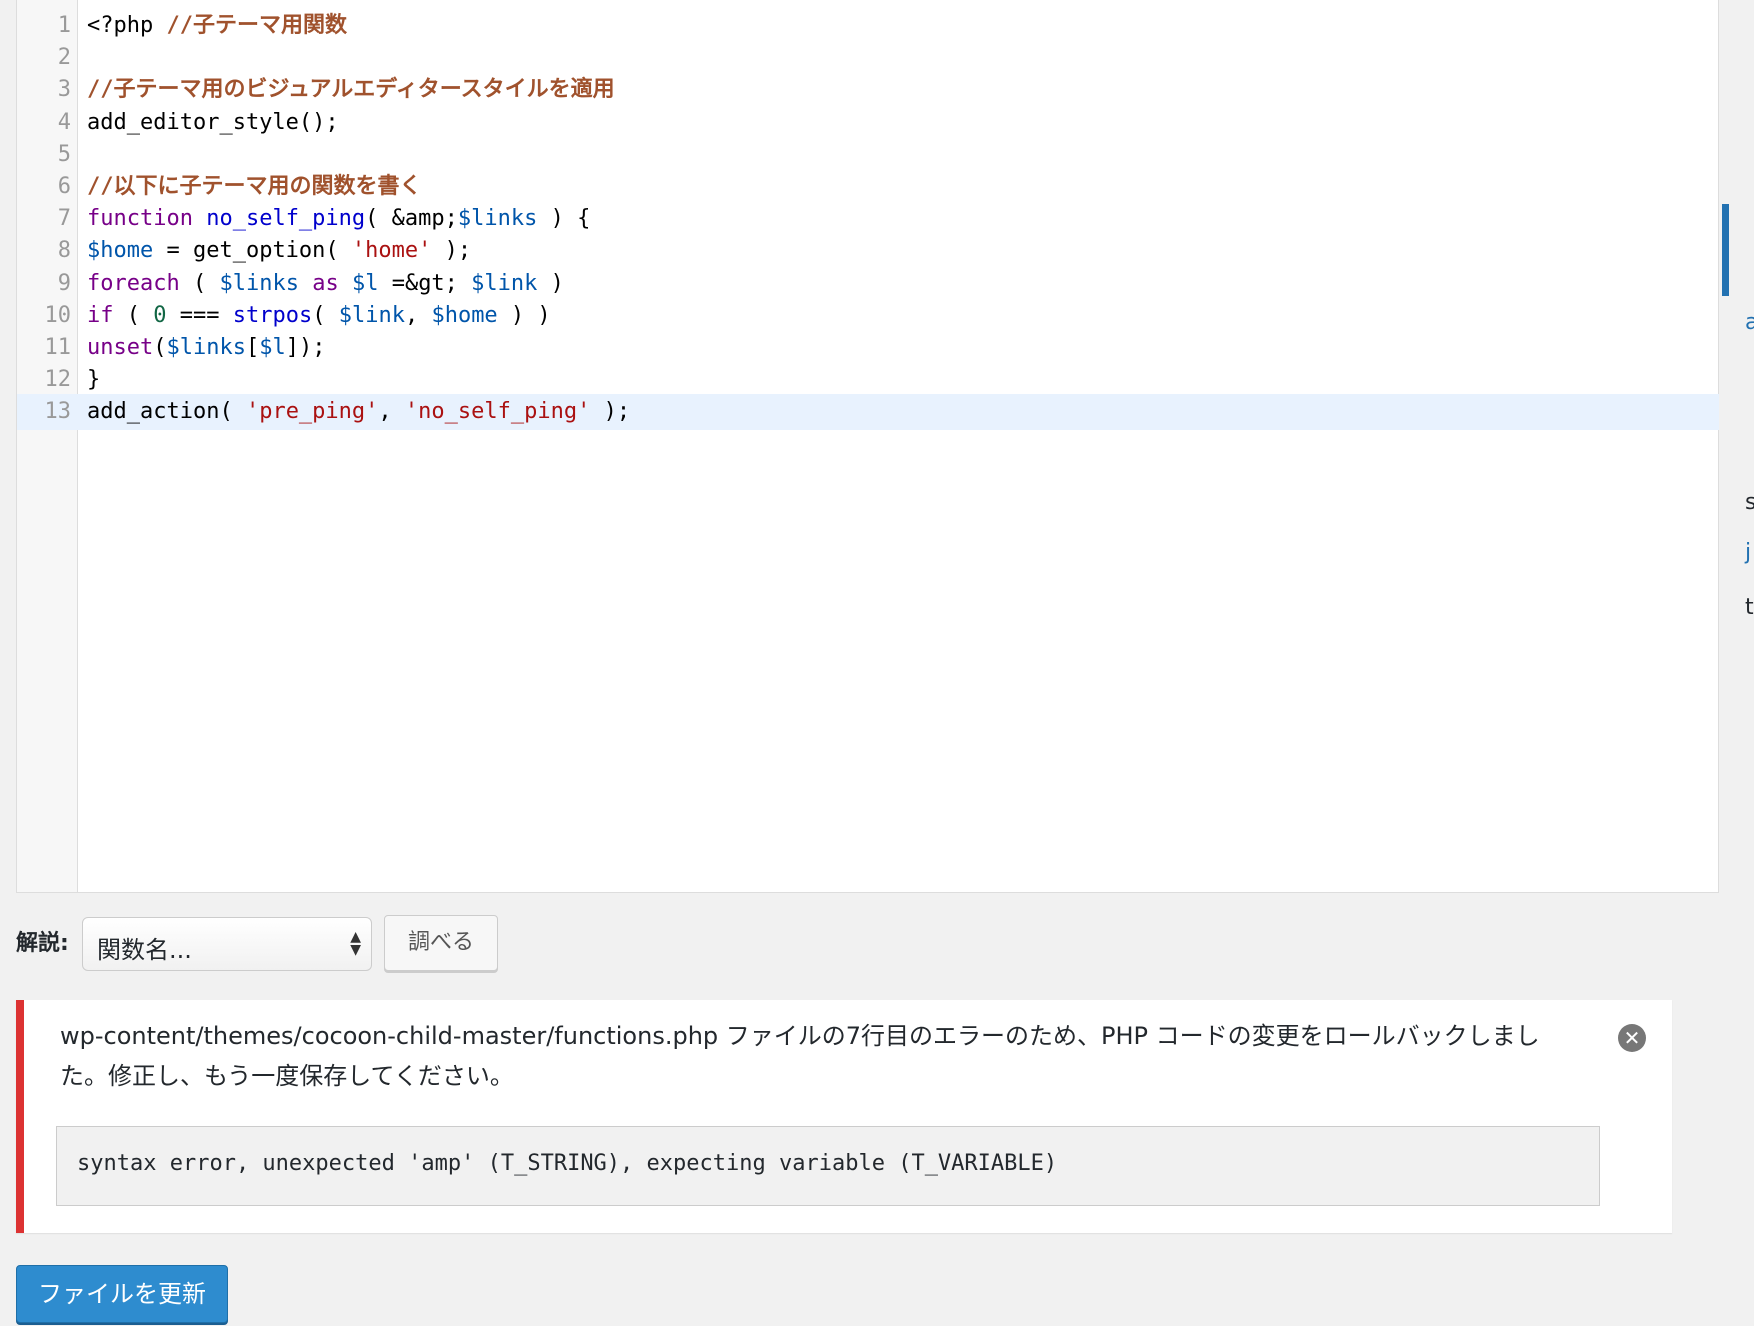 The height and width of the screenshot is (1326, 1754). Describe the element at coordinates (868, 219) in the screenshot. I see `code-line: 7 function no_self_ping( &amp;$links ) {` at that location.